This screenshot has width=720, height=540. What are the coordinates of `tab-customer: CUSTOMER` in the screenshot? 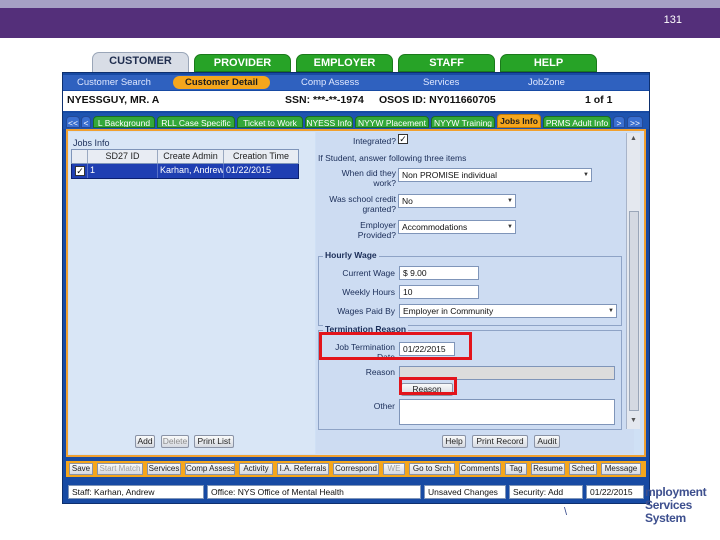 It's located at (140, 62).